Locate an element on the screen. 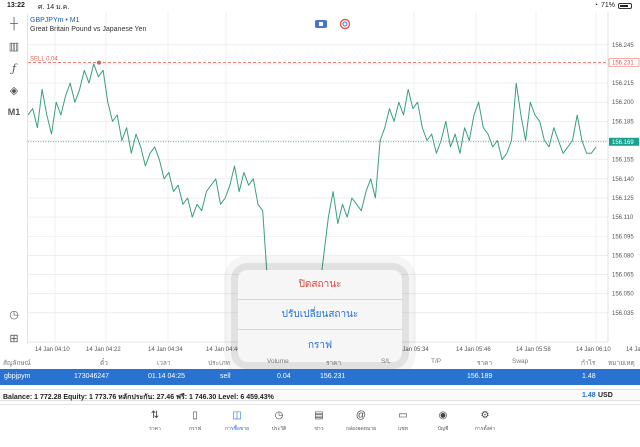 Image resolution: width=640 pixels, height=447 pixels. row-symbol: gbpjpym is located at coordinates (17, 376).